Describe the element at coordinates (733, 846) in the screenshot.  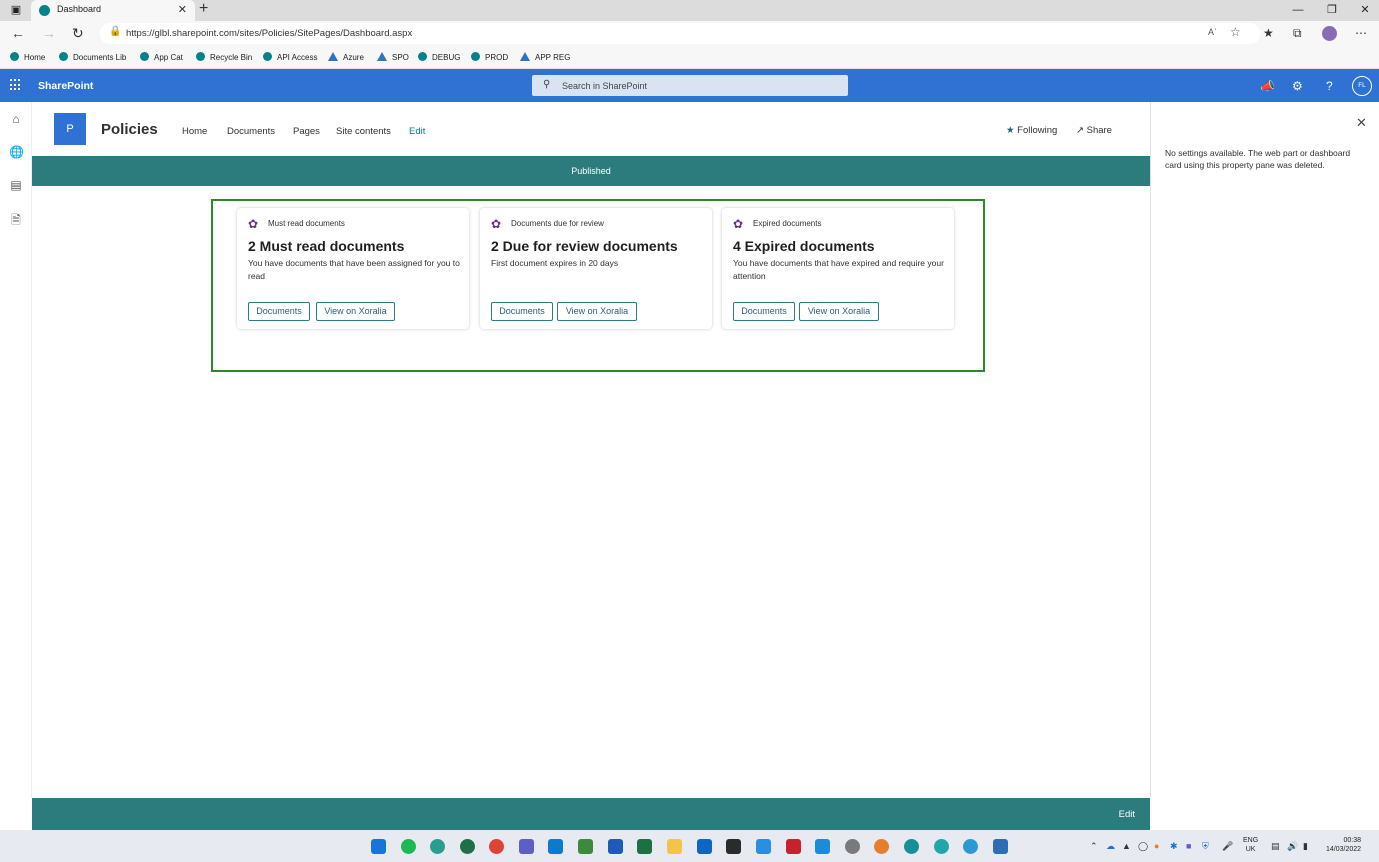
I see `terminal-icon` at that location.